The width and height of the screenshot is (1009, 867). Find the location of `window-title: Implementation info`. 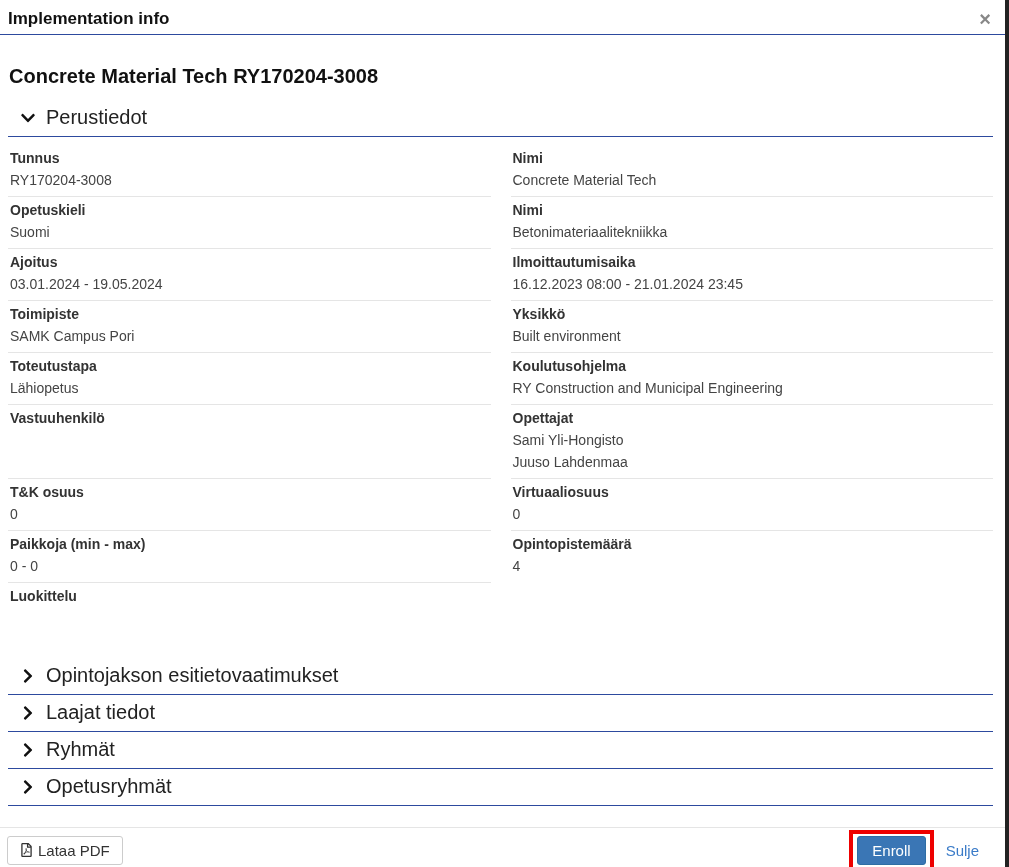

window-title: Implementation info is located at coordinates (89, 19).